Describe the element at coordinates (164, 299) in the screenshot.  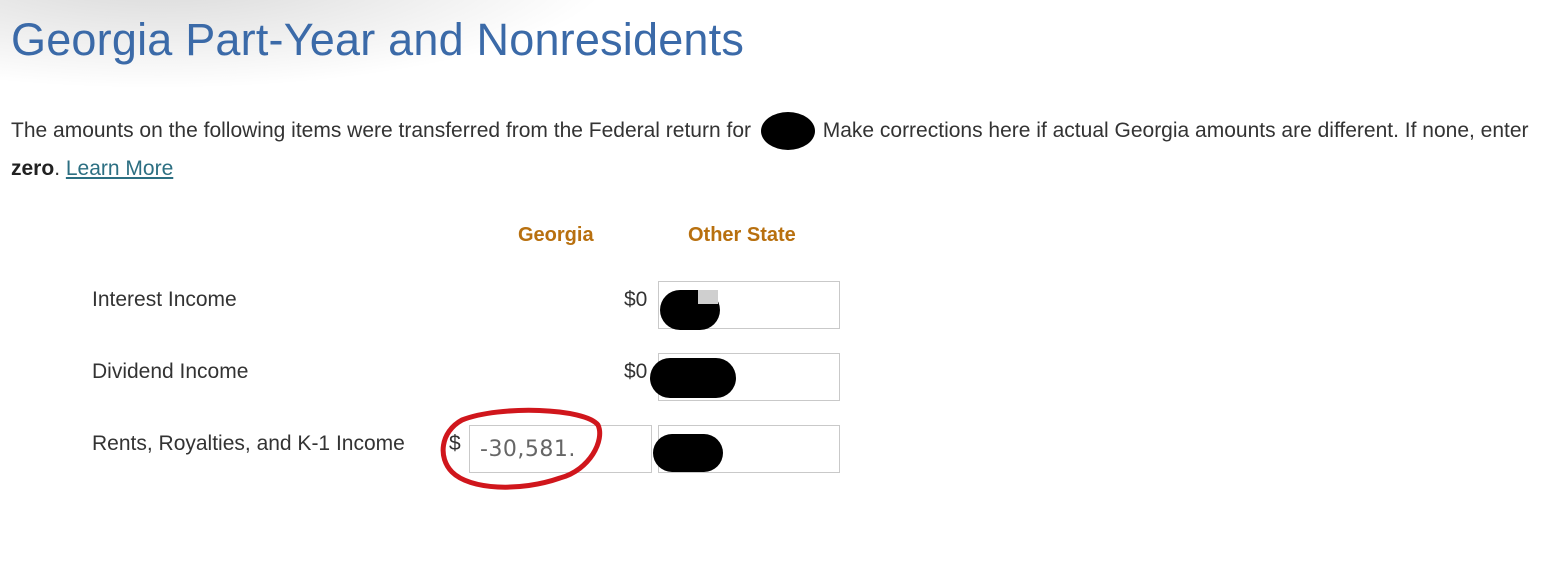
I see `row-label-interest-income: Interest Income` at that location.